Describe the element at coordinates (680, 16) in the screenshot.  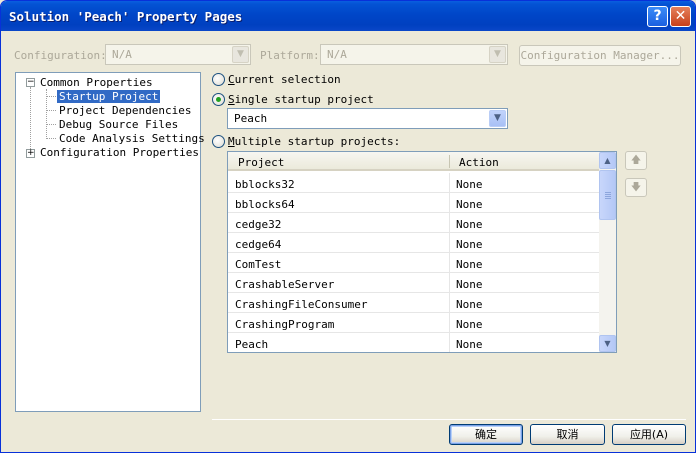
I see `close-icon: ✕` at that location.